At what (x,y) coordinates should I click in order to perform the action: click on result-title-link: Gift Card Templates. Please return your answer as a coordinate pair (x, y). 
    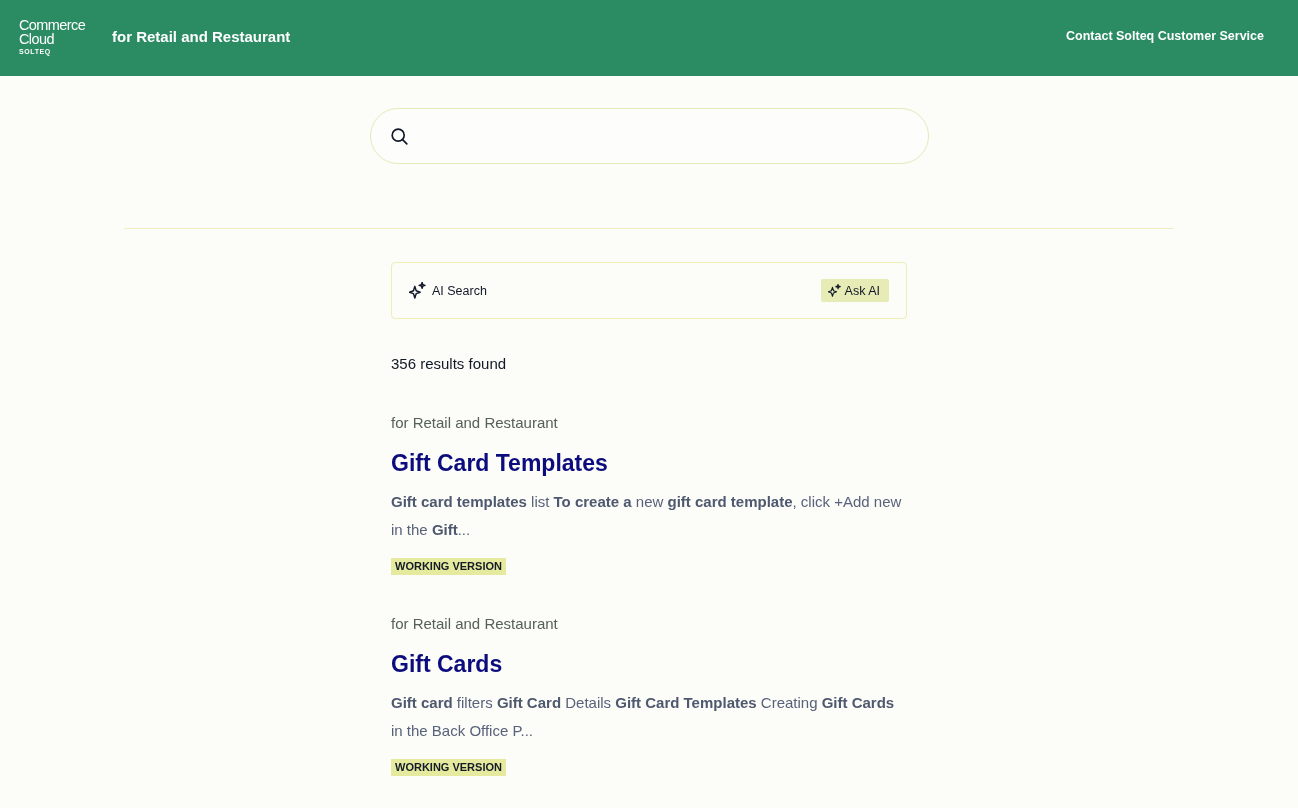
    Looking at the image, I should click on (499, 463).